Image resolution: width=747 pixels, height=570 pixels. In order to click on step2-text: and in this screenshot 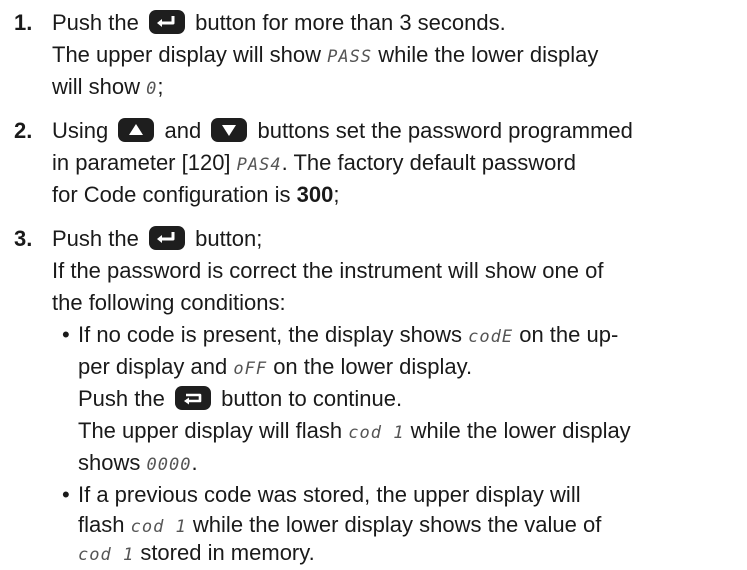, I will do `click(183, 130)`.